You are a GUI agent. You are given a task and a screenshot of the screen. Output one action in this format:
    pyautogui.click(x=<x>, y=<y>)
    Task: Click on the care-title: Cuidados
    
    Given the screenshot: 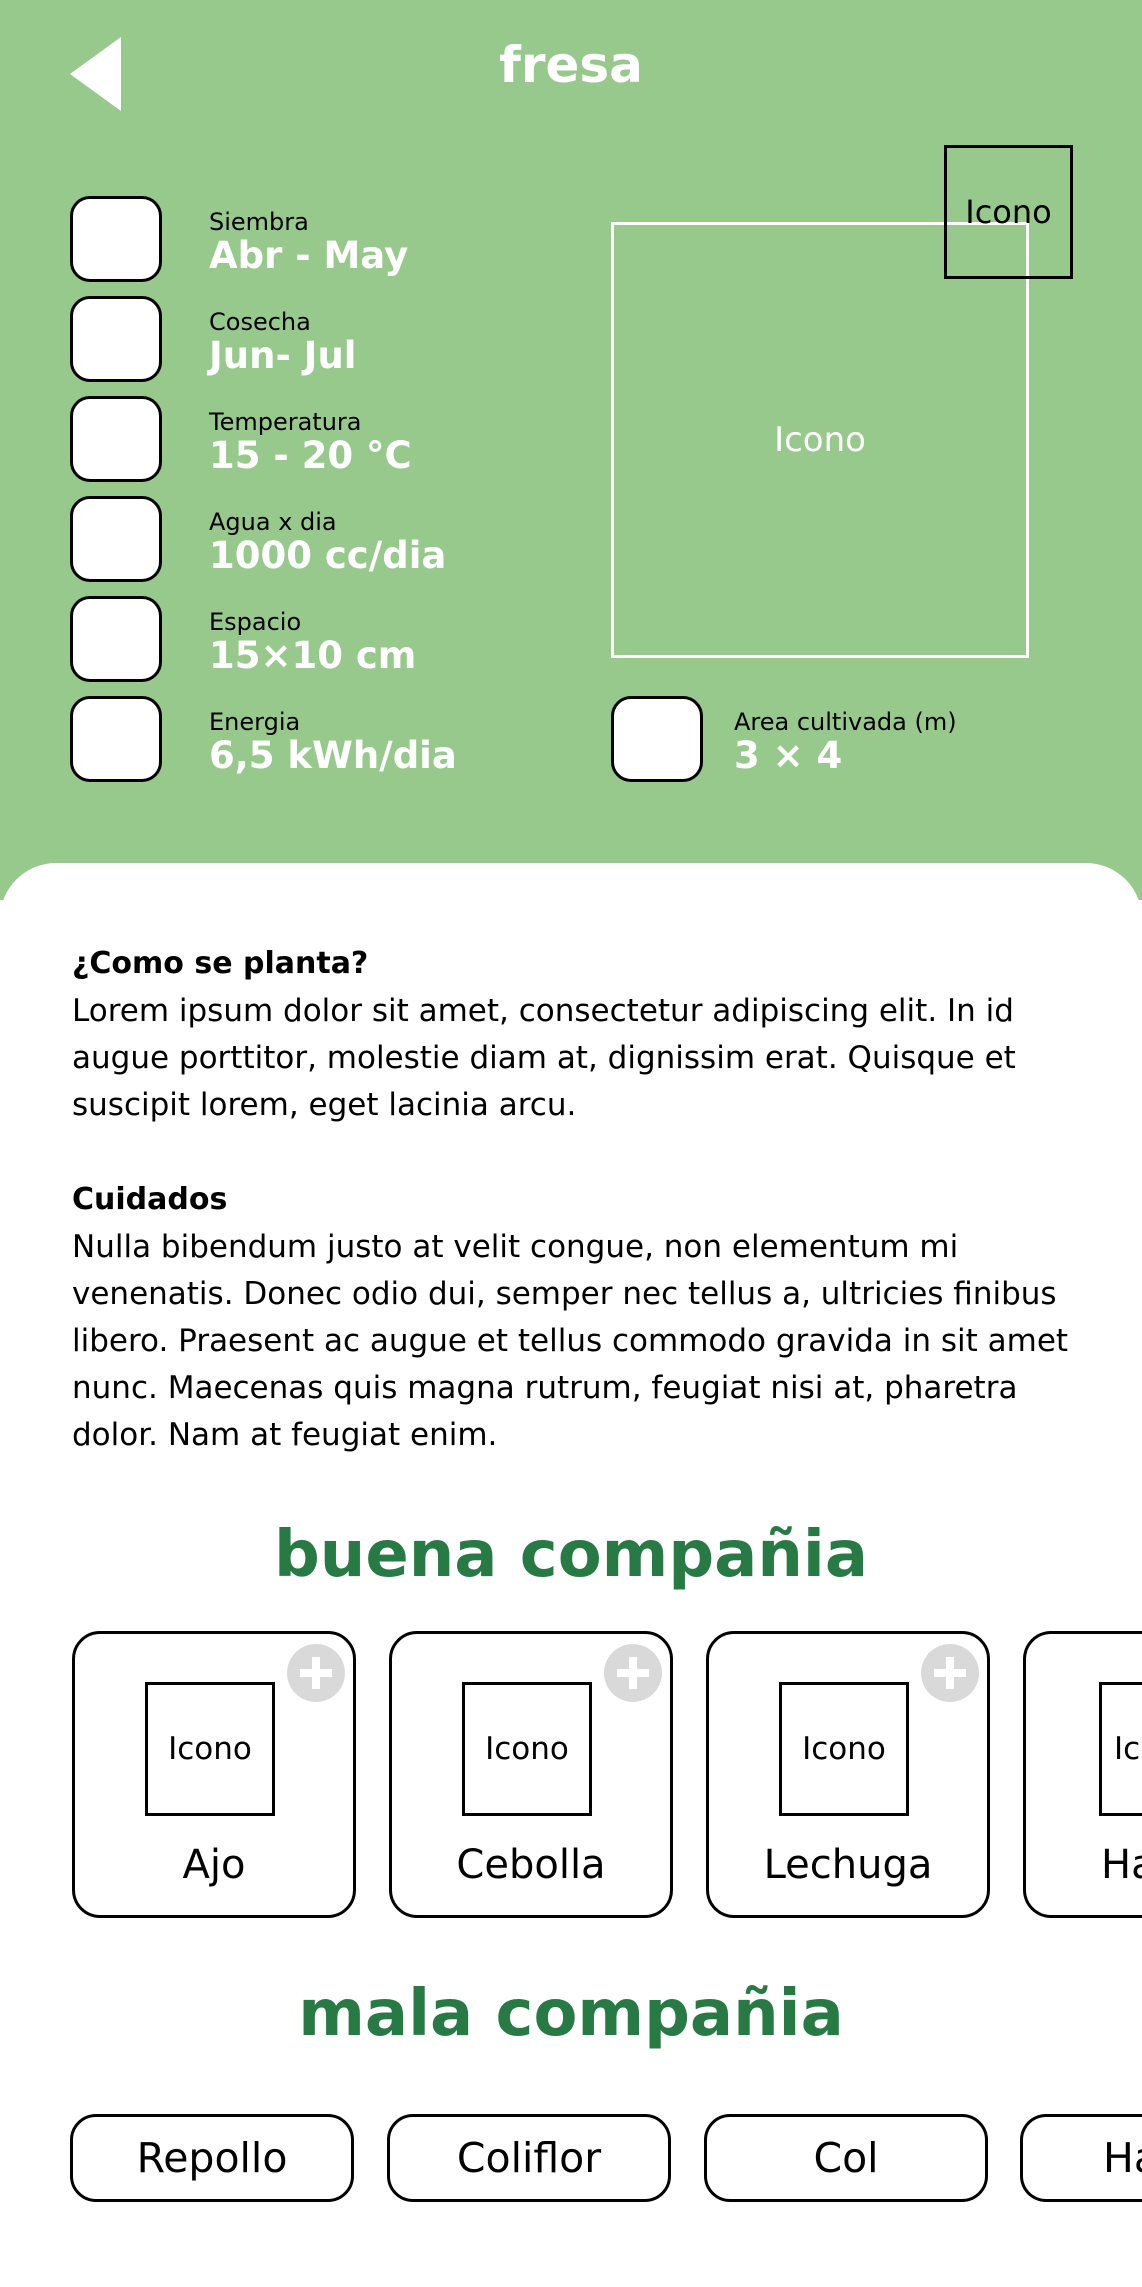 What is the action you would take?
    pyautogui.click(x=150, y=1199)
    